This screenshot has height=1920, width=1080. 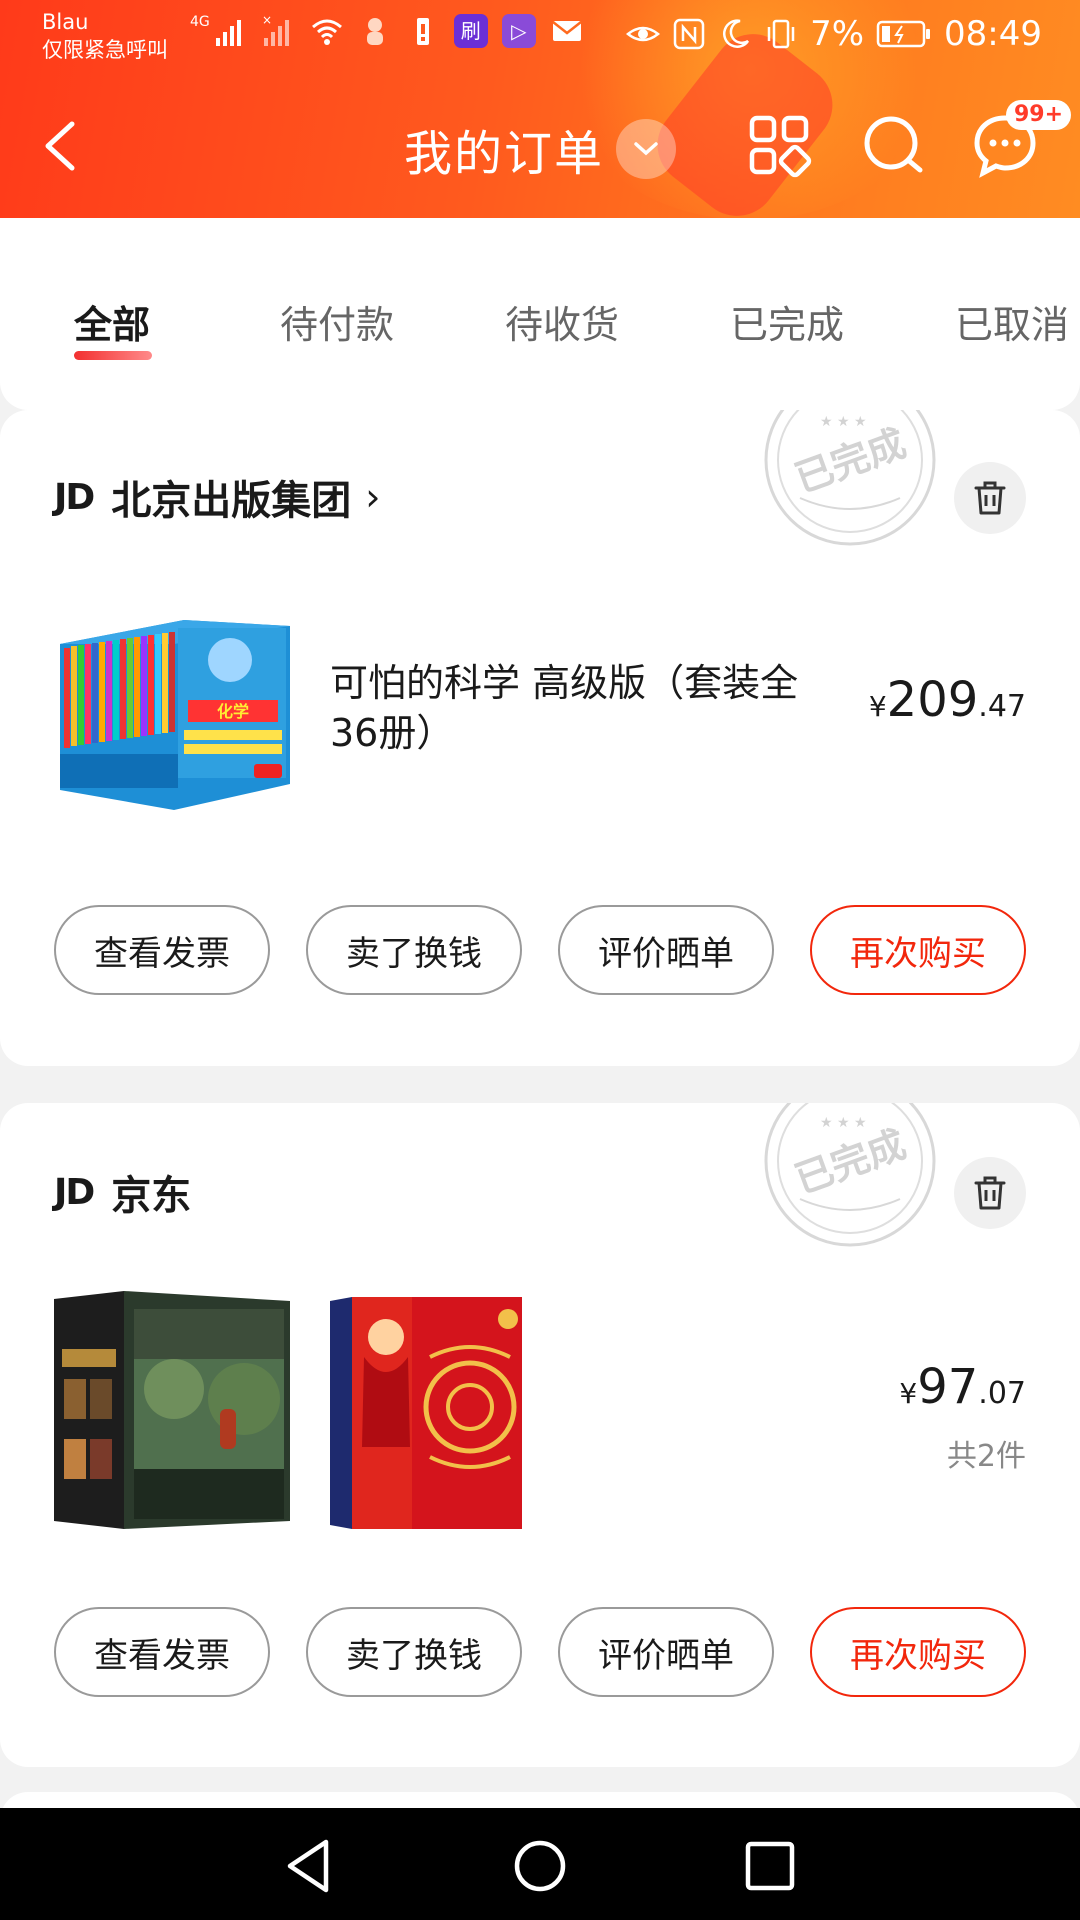 I want to click on order-price: ¥209.47, so click(x=947, y=700).